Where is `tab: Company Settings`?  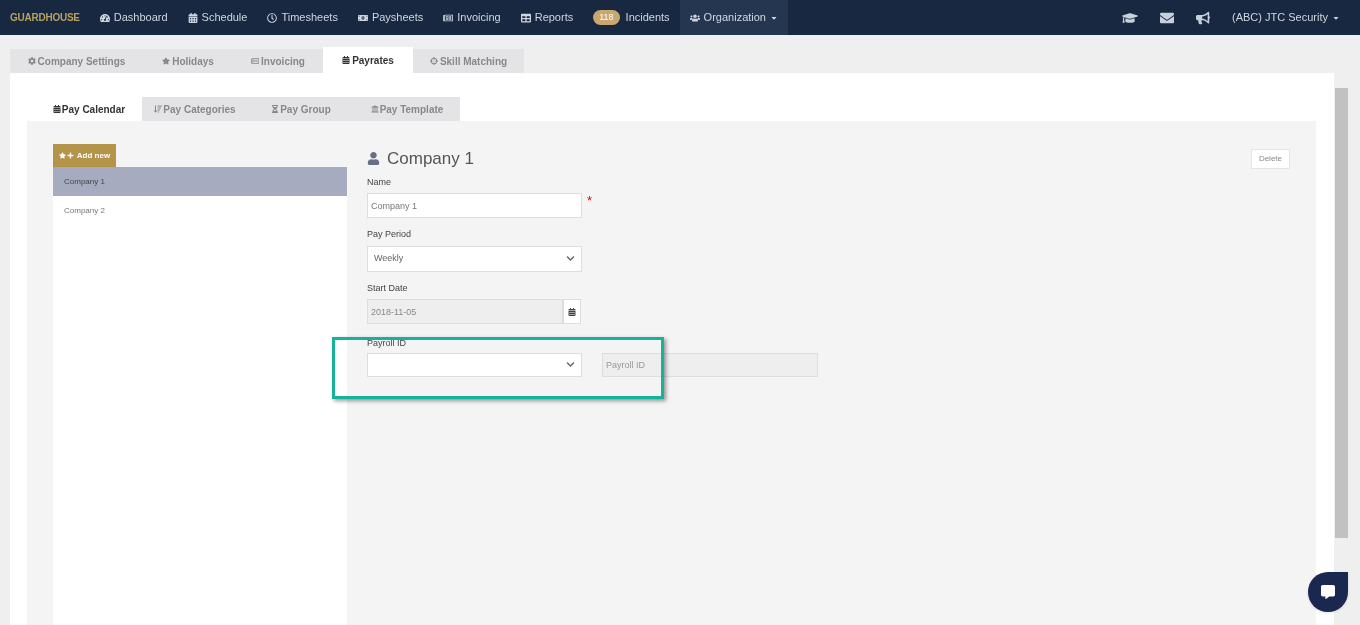 tab: Company Settings is located at coordinates (76, 61).